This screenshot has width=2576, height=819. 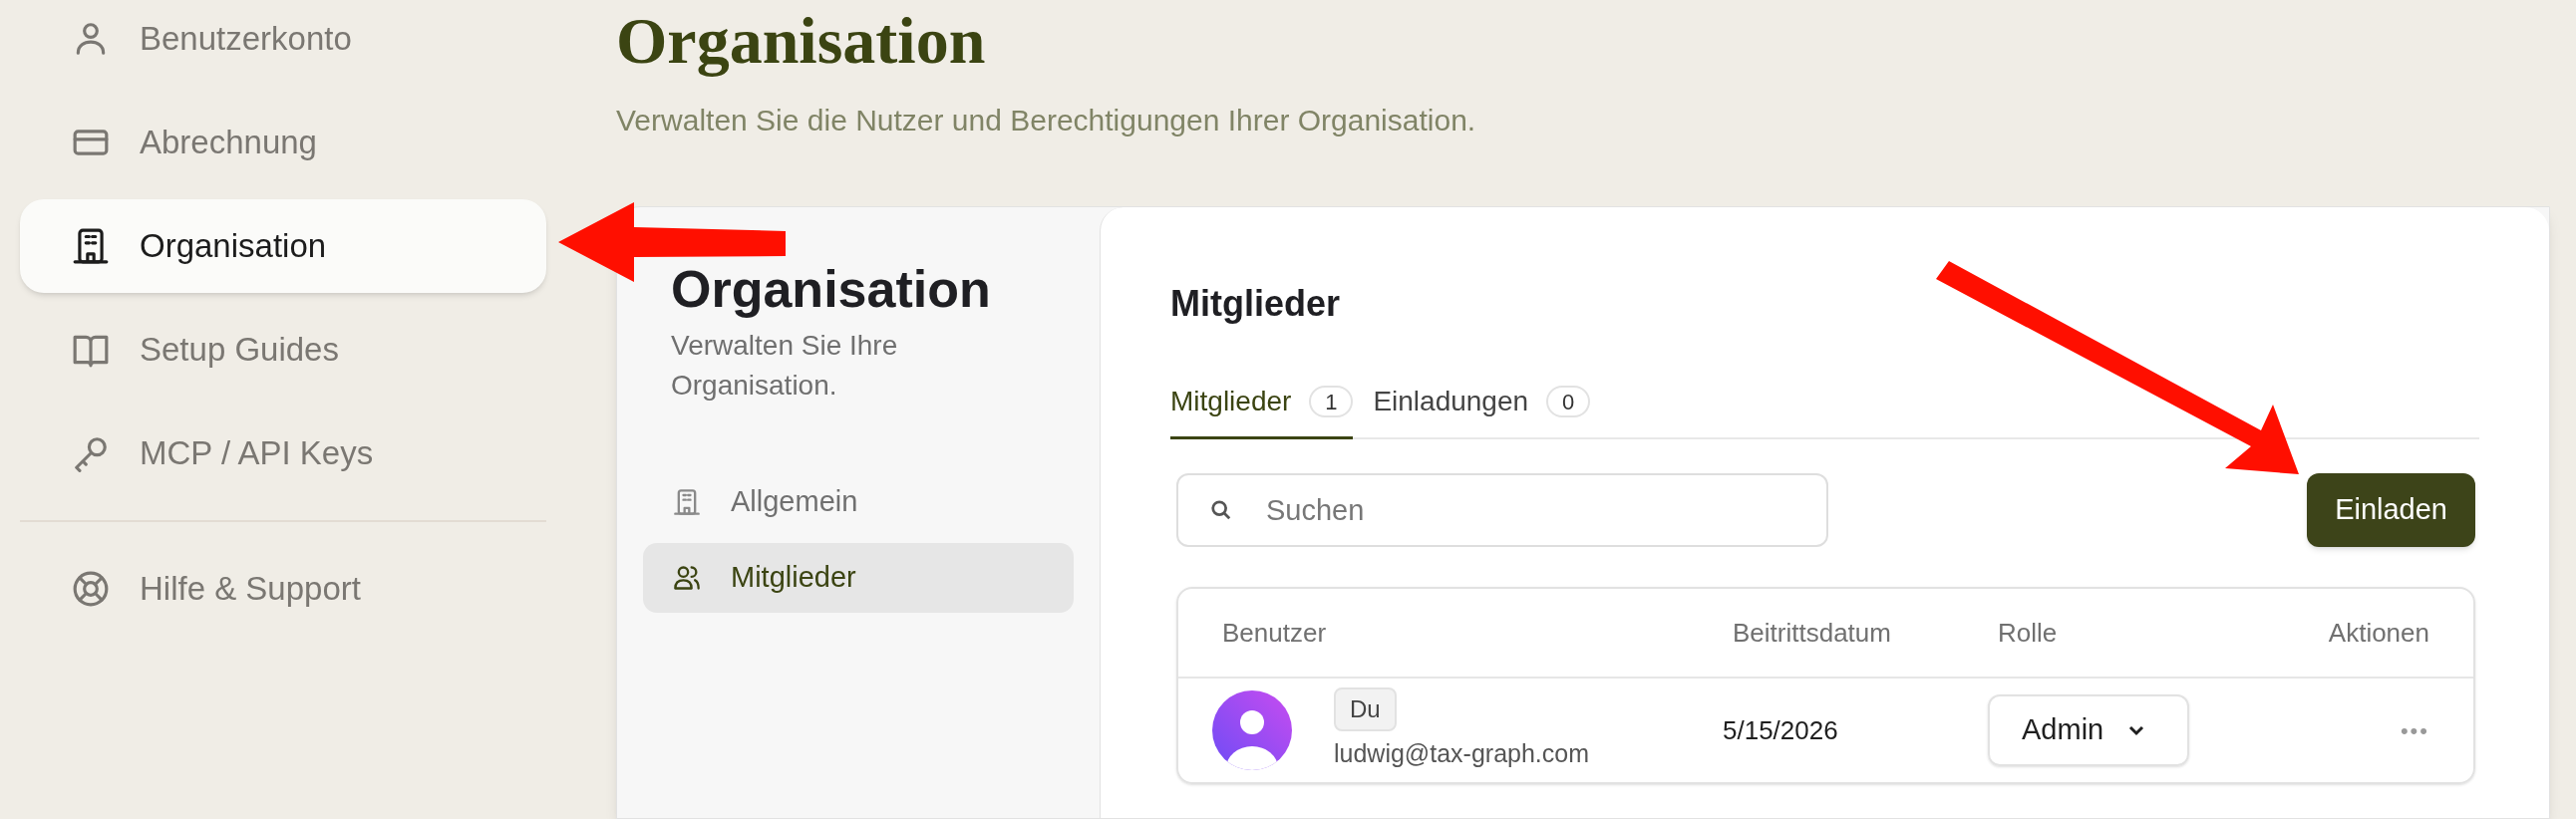 I want to click on panel-title: Organisation, so click(x=831, y=289).